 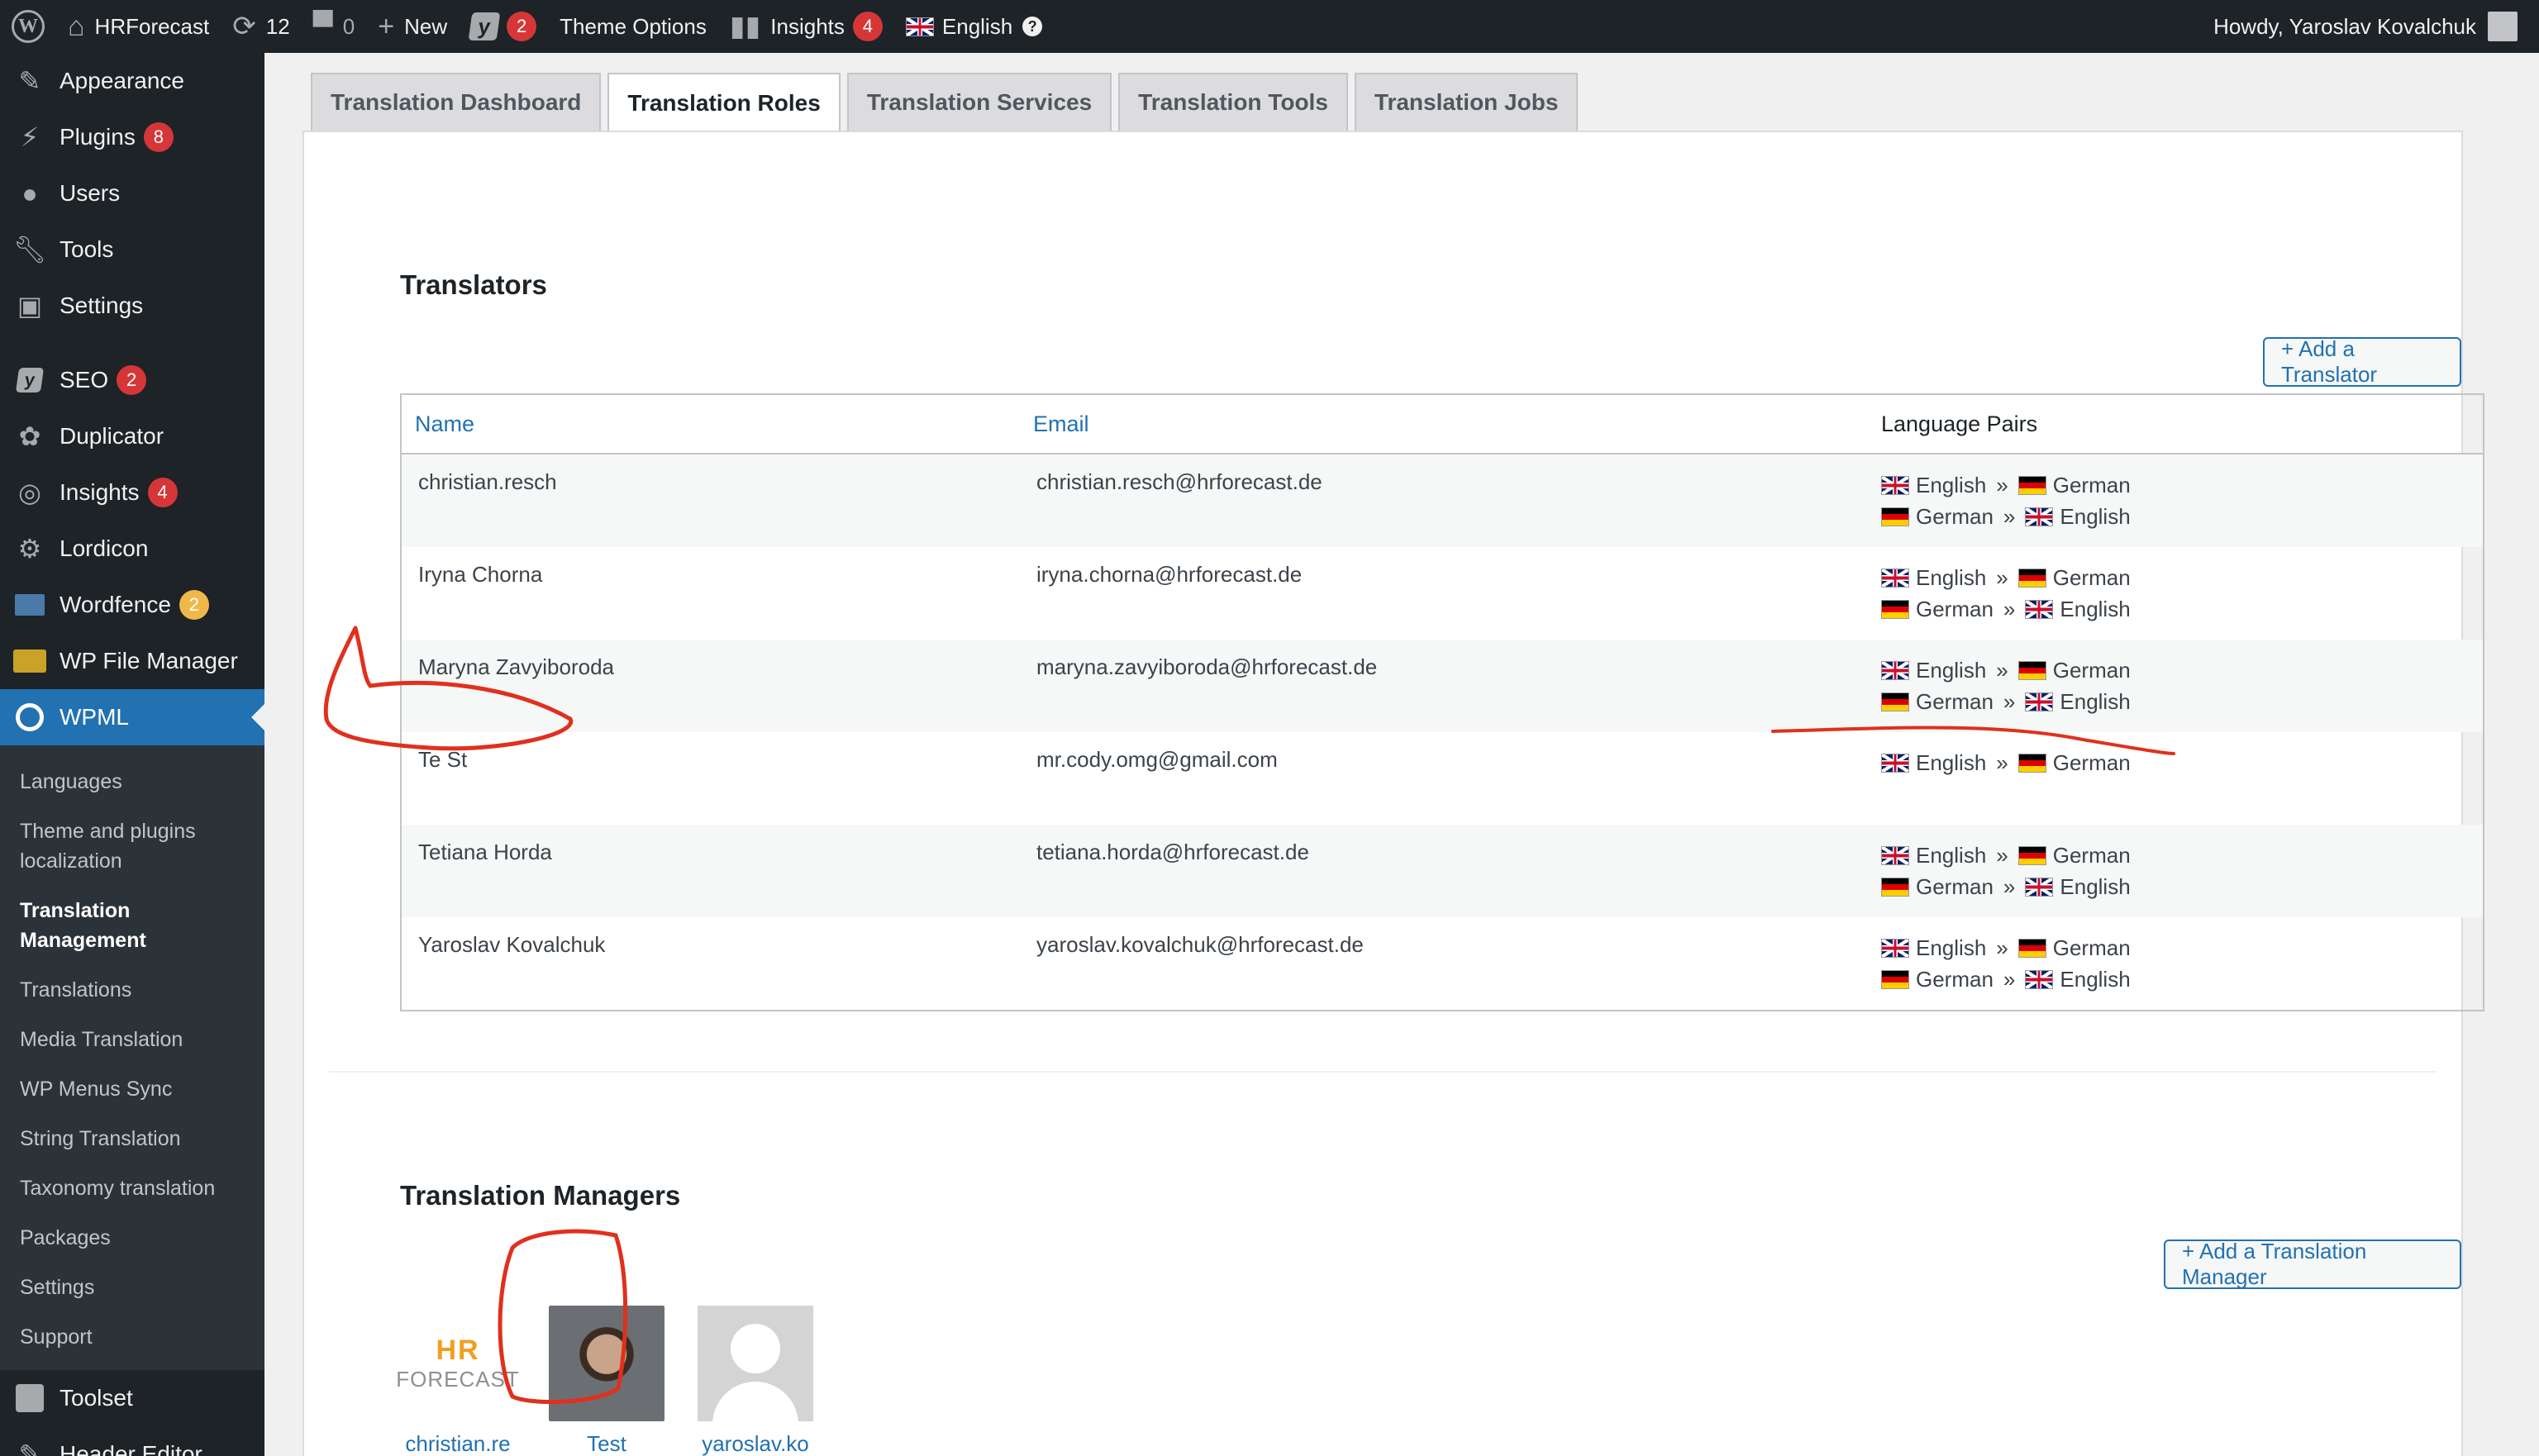 I want to click on menu-settings: ▣ Settings, so click(x=132, y=306).